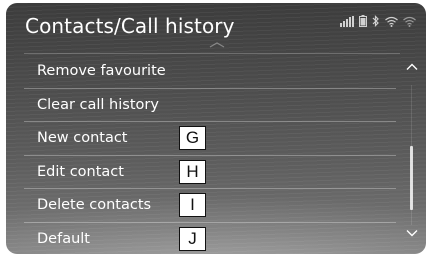  I want to click on menu-item-default: Default J, so click(210, 239).